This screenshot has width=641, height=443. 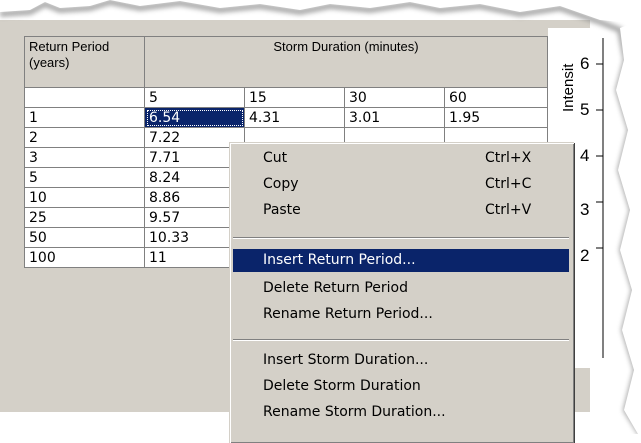 What do you see at coordinates (84, 157) in the screenshot?
I see `return-period-cell: 3` at bounding box center [84, 157].